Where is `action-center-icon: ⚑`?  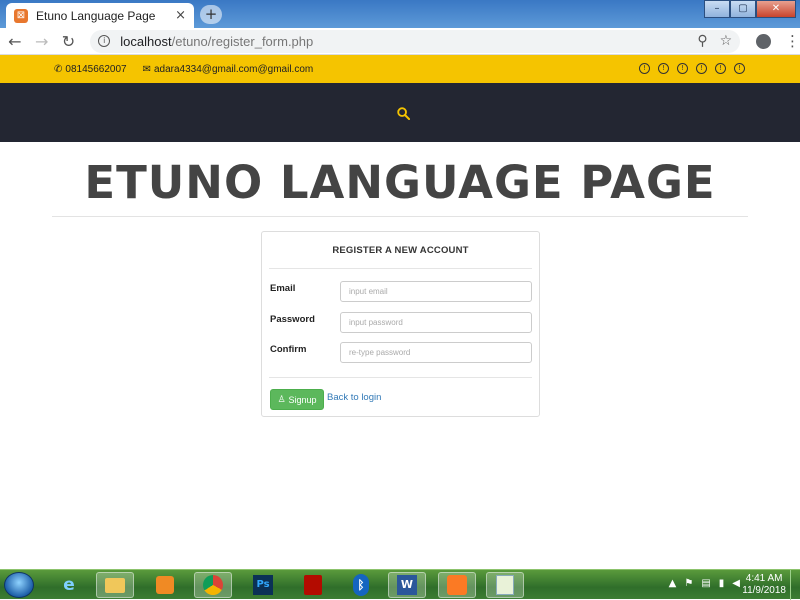 action-center-icon: ⚑ is located at coordinates (688, 583).